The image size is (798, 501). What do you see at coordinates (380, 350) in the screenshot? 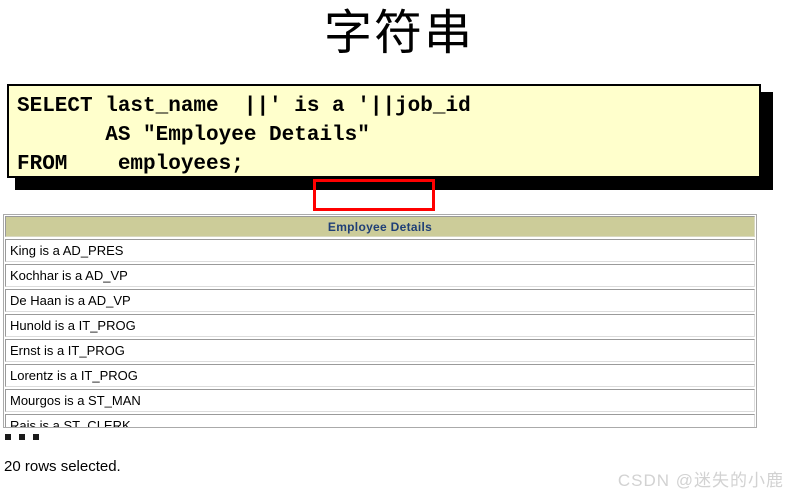
I see `table-row: Ernst is a IT_PROG` at bounding box center [380, 350].